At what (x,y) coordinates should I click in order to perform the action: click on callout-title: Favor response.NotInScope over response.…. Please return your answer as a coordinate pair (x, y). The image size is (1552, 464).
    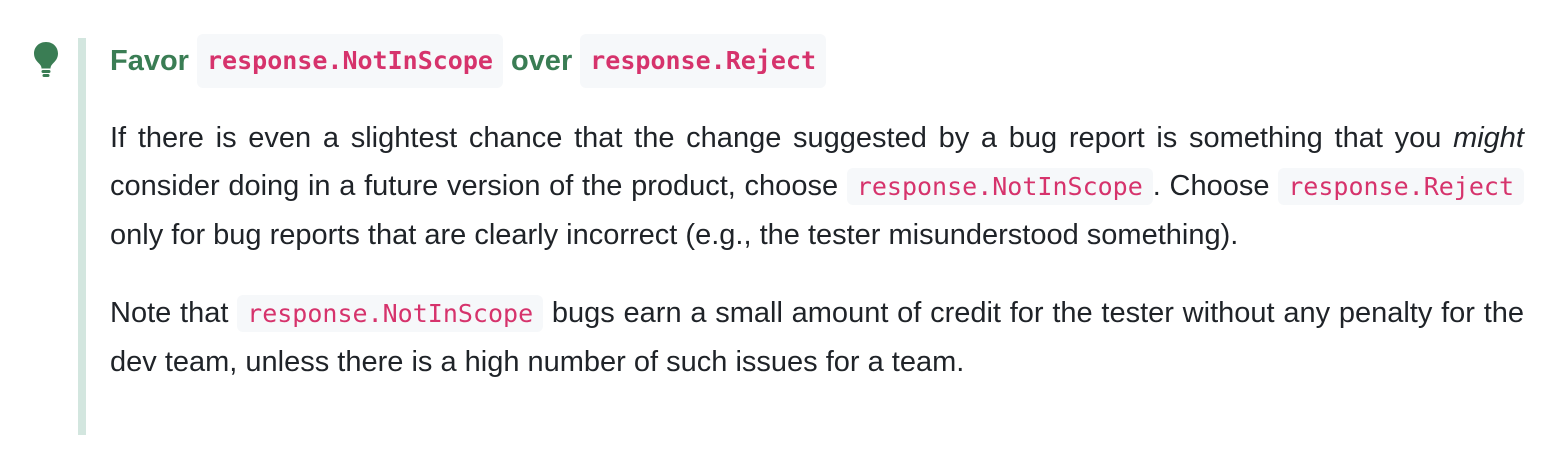
    Looking at the image, I should click on (817, 61).